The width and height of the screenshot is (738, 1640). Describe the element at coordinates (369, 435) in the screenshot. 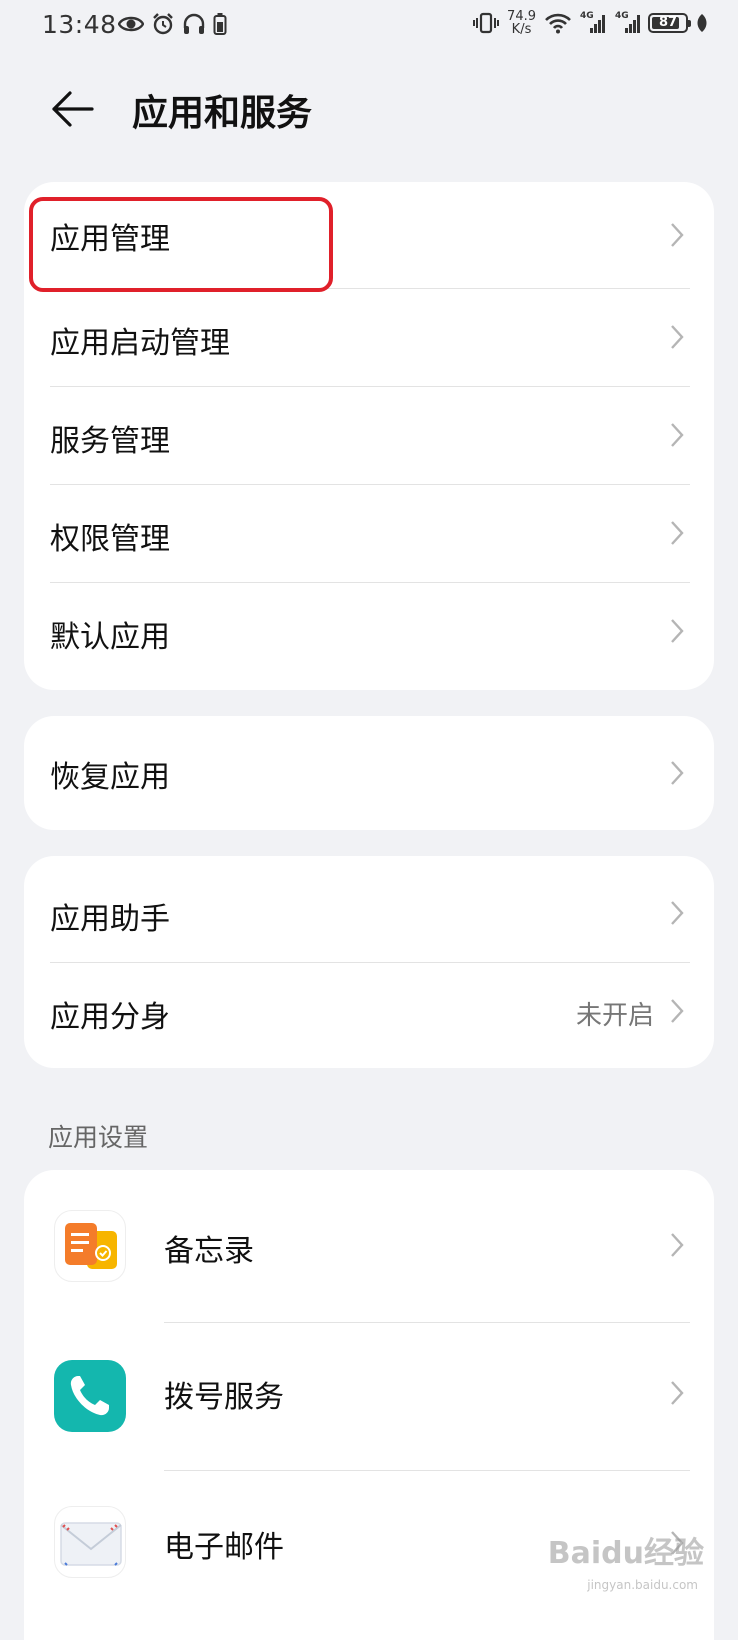

I see `menu-item-service-management: 服务管理` at that location.